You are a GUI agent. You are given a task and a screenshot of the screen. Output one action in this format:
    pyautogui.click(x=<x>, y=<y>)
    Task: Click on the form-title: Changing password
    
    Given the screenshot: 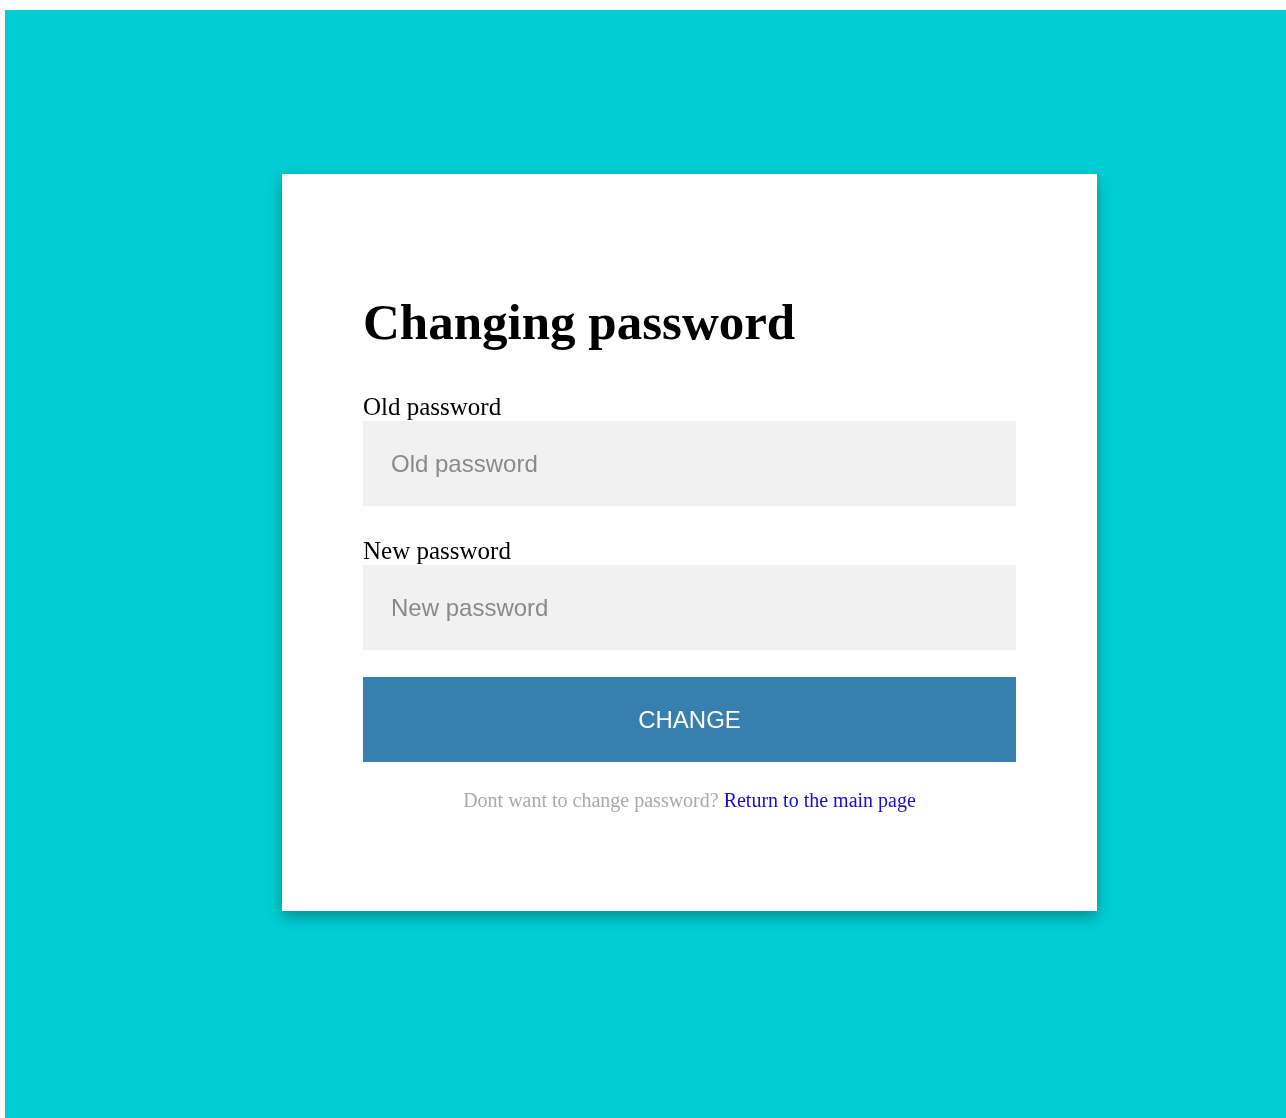 What is the action you would take?
    pyautogui.click(x=580, y=322)
    